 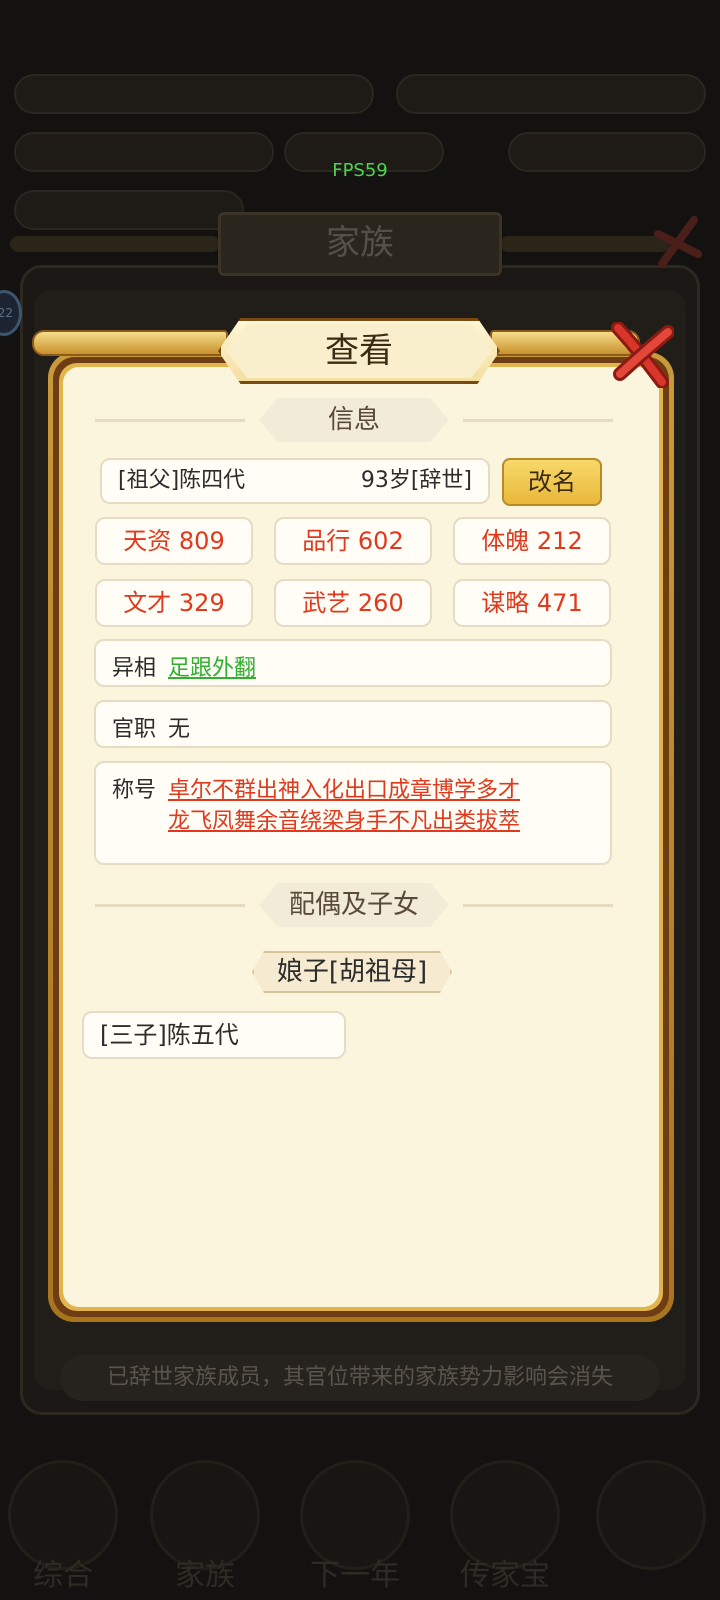 I want to click on office-row: 官职 无, so click(x=353, y=724).